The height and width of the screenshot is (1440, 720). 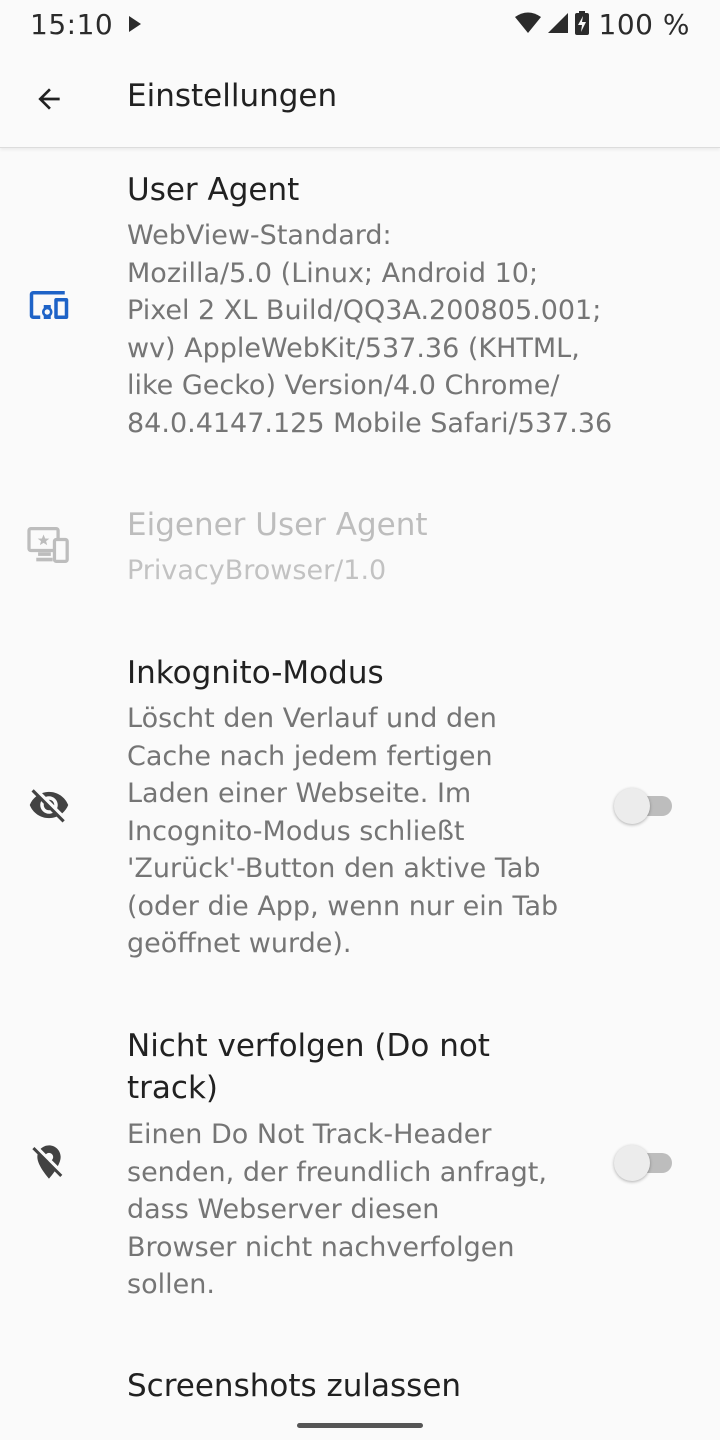 What do you see at coordinates (49, 1162) in the screenshot?
I see `location-off-icon` at bounding box center [49, 1162].